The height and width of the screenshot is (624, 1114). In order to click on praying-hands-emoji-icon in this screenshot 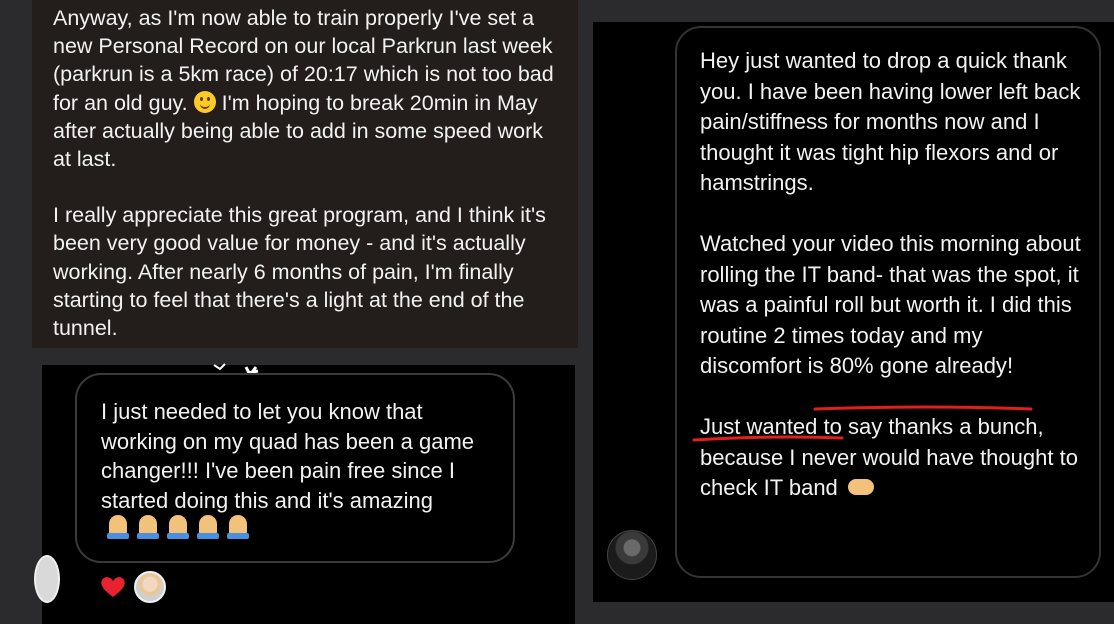, I will do `click(178, 527)`.